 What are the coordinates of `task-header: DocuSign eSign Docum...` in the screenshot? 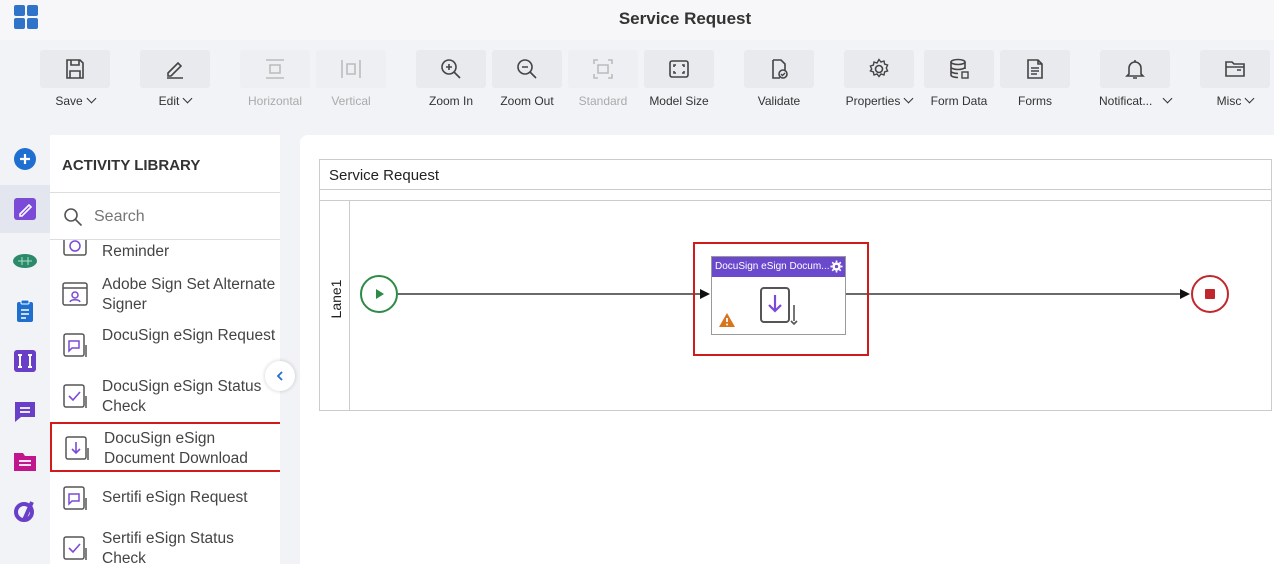 It's located at (778, 267).